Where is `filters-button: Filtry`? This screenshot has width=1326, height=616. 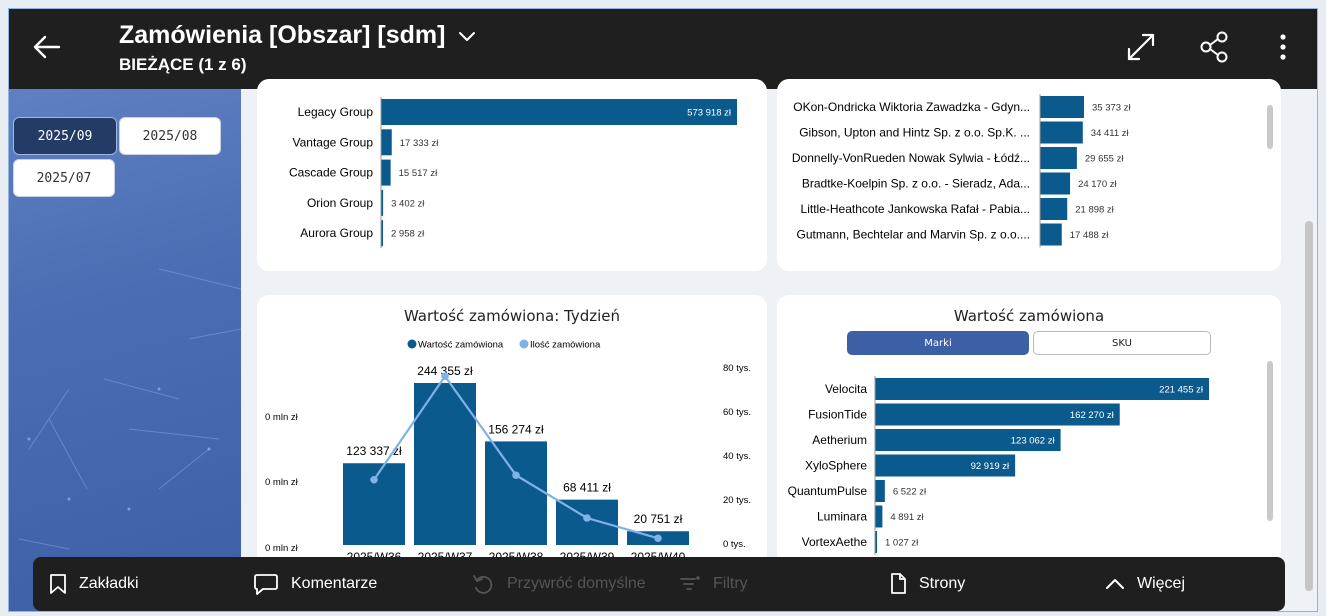 filters-button: Filtry is located at coordinates (713, 584).